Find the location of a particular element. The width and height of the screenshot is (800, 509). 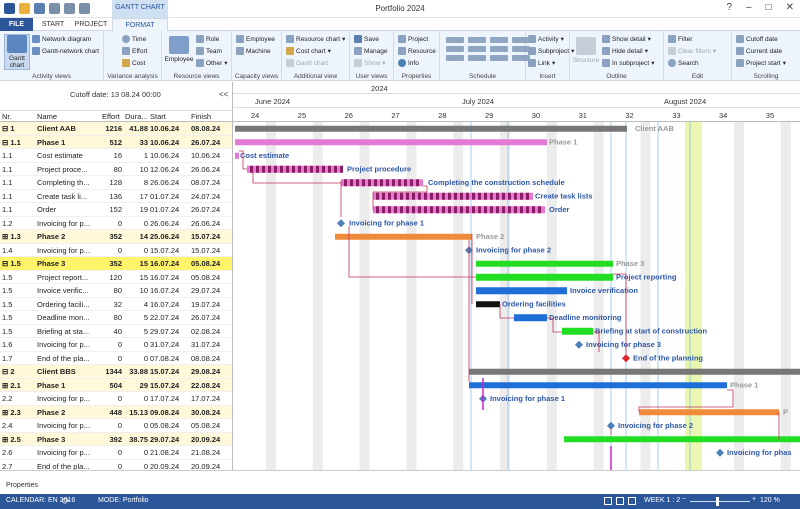

cell-start: 10.06.24 is located at coordinates (170, 129).